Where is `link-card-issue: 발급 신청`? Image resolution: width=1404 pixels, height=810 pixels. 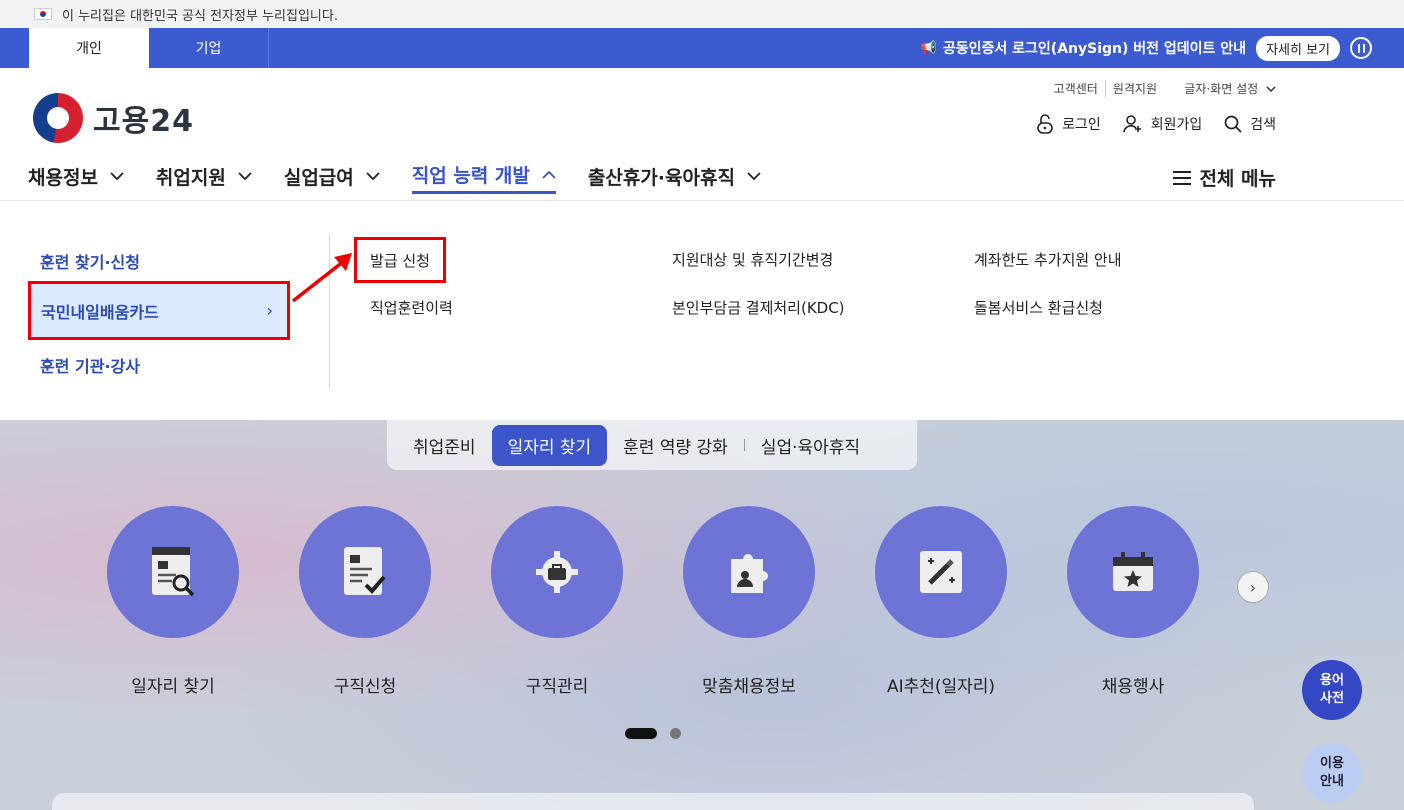
link-card-issue: 발급 신청 is located at coordinates (400, 260).